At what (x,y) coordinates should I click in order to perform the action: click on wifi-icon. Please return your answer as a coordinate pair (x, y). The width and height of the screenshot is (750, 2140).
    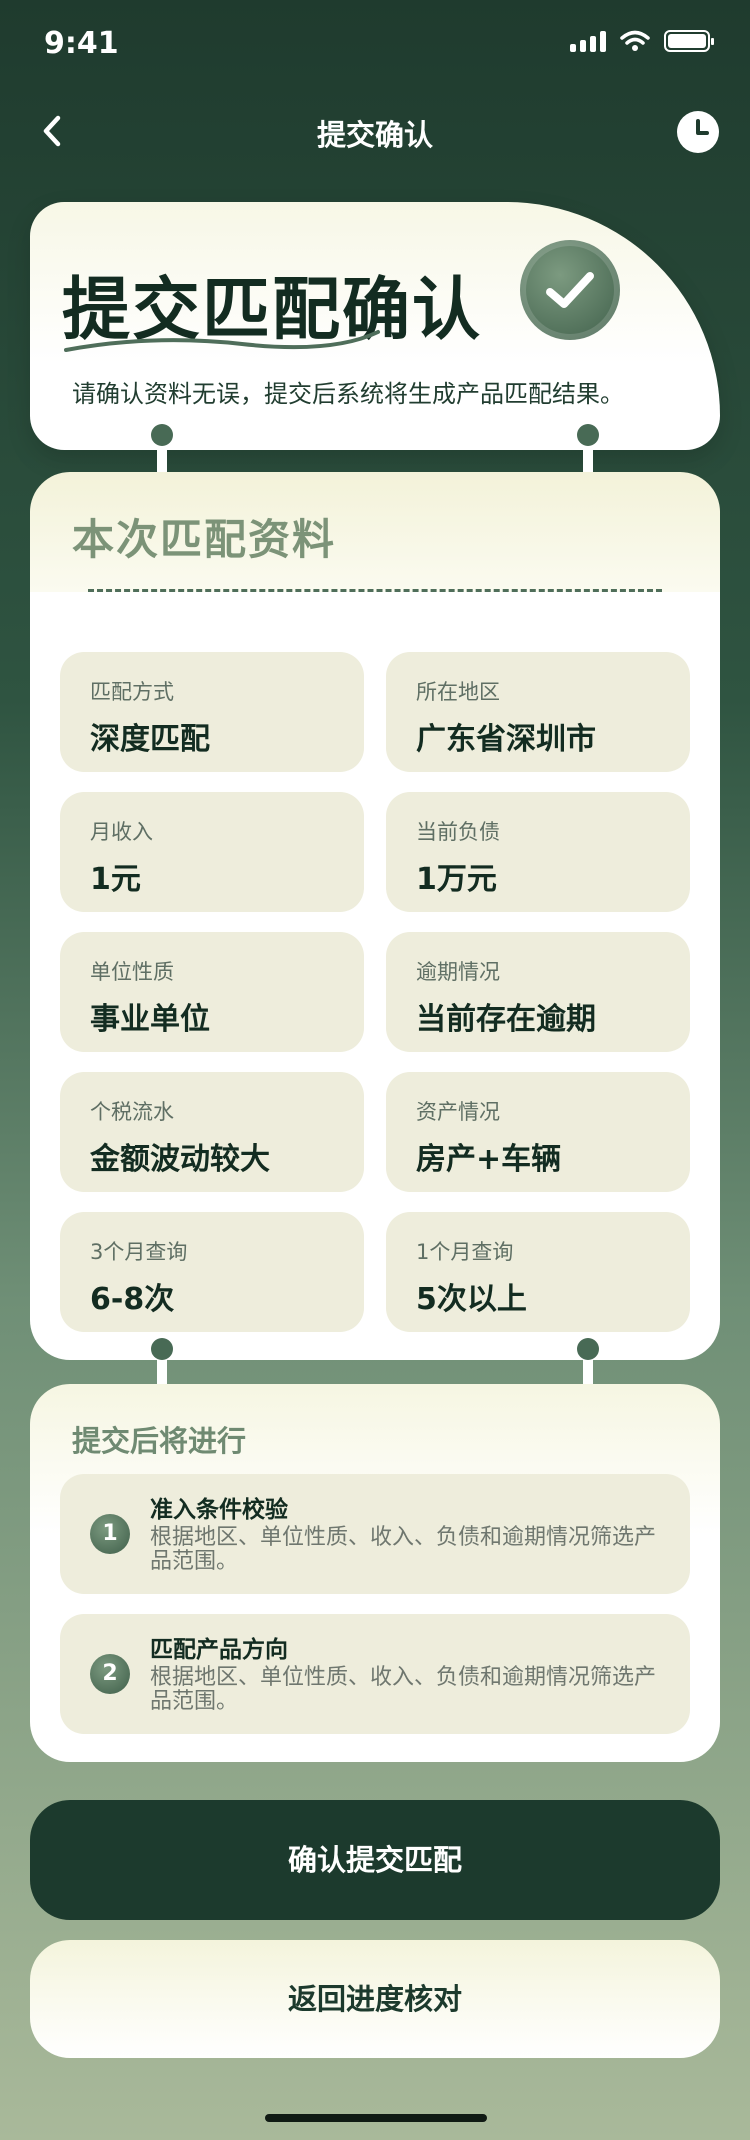
    Looking at the image, I should click on (635, 40).